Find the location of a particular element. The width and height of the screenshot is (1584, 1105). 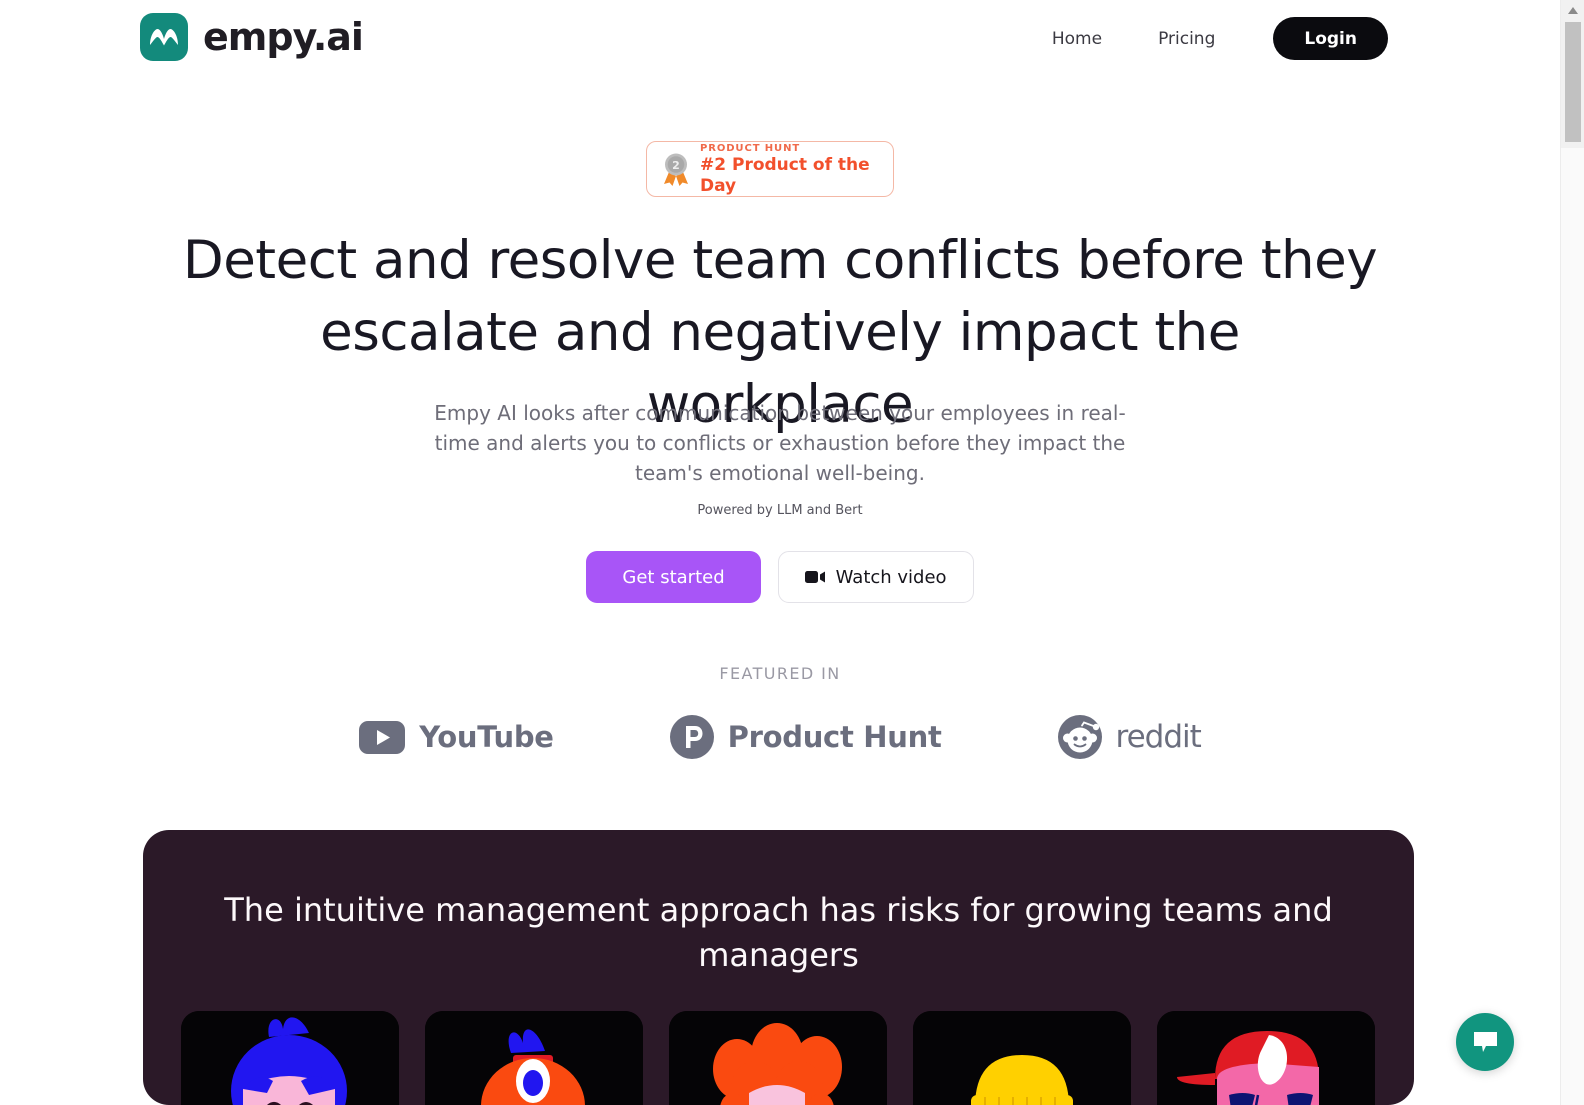

badge-title: #2 Product of the Day is located at coordinates (785, 175).